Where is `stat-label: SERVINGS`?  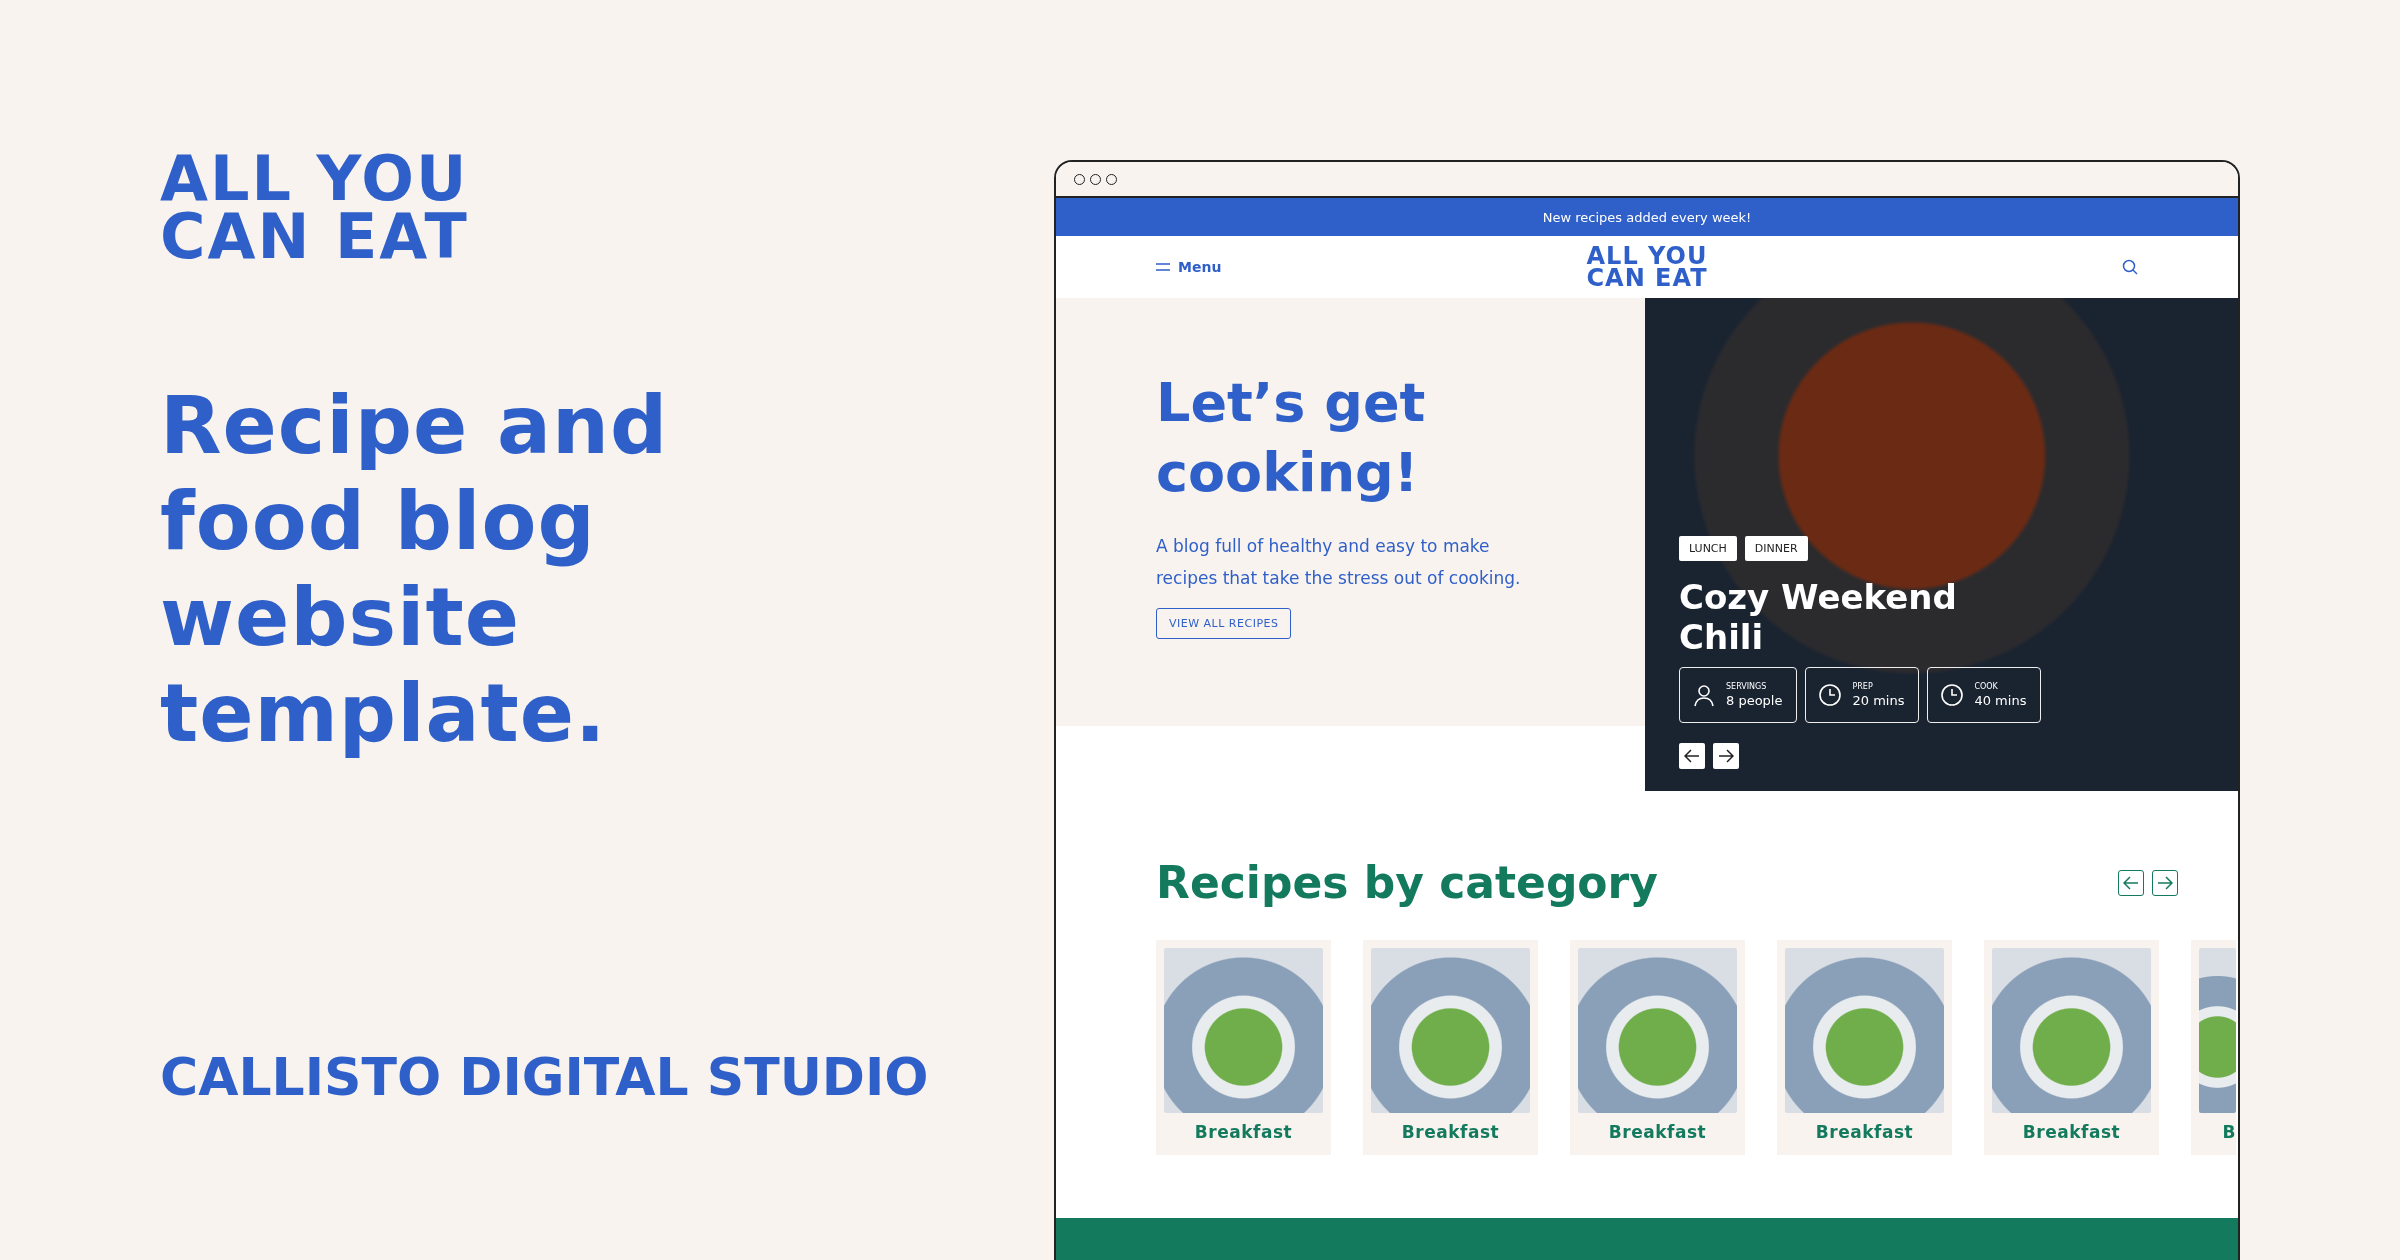 stat-label: SERVINGS is located at coordinates (1747, 686).